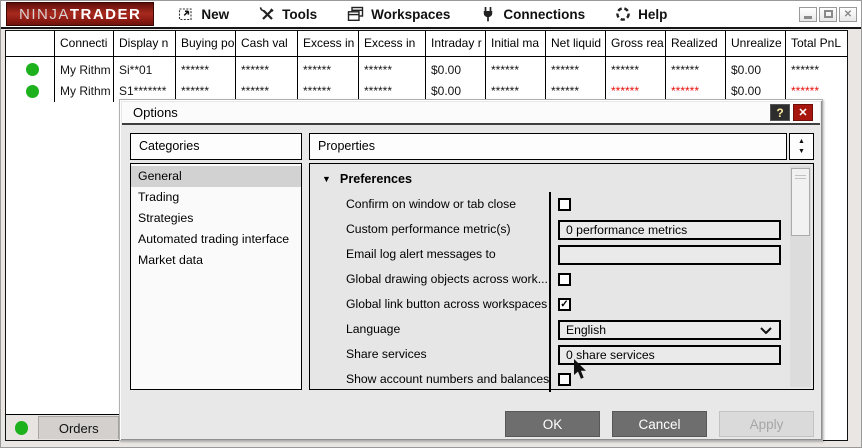 The height and width of the screenshot is (448, 862). I want to click on checkmark-icon: ✓, so click(564, 304).